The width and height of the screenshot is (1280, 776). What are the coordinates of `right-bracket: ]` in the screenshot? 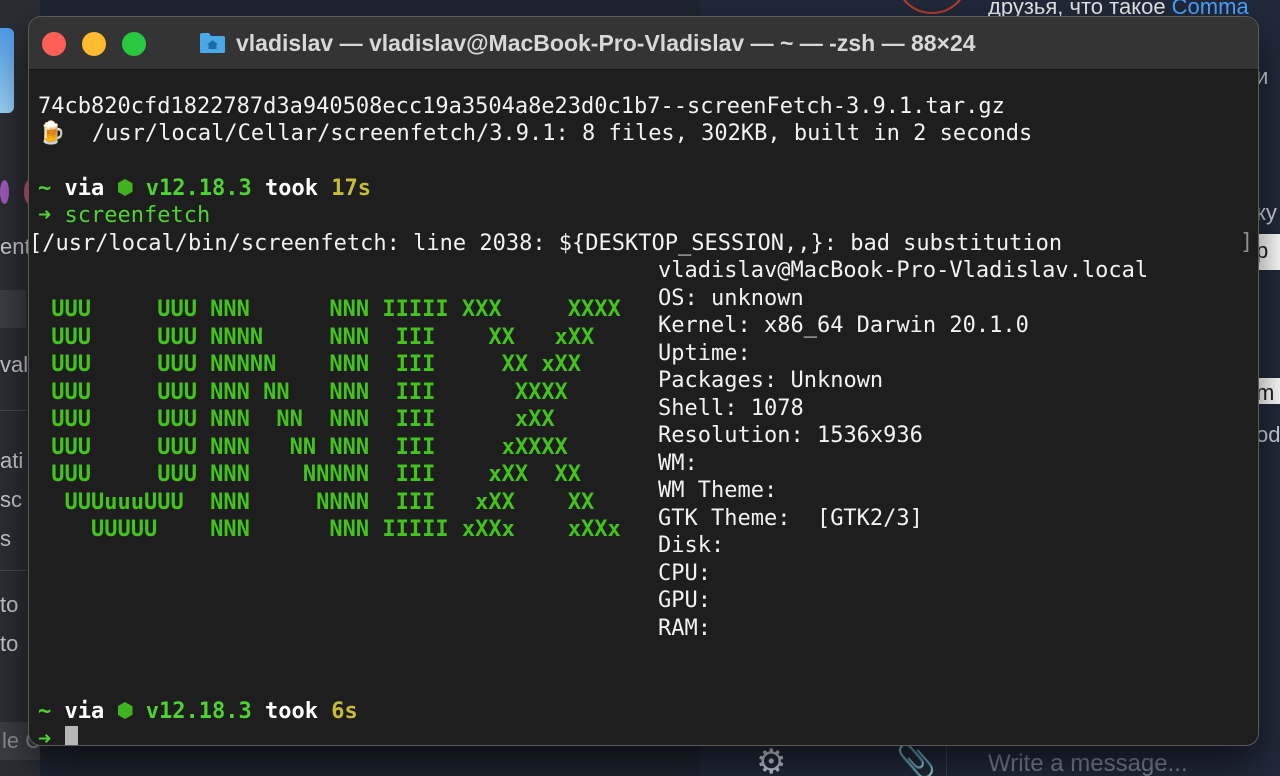 It's located at (1247, 242).